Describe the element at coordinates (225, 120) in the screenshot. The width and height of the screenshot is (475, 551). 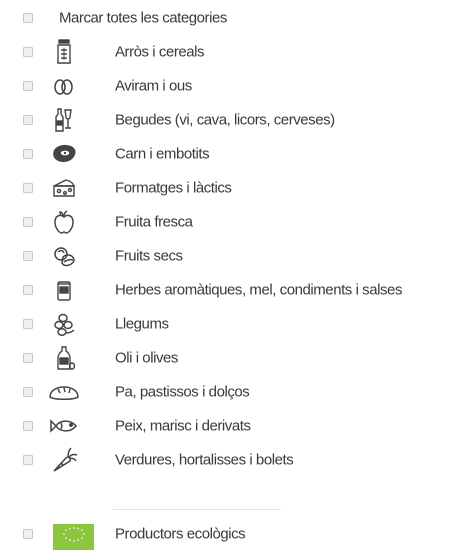
I see `category-label: Begudes (vi, cava, licors, cerveses)` at that location.